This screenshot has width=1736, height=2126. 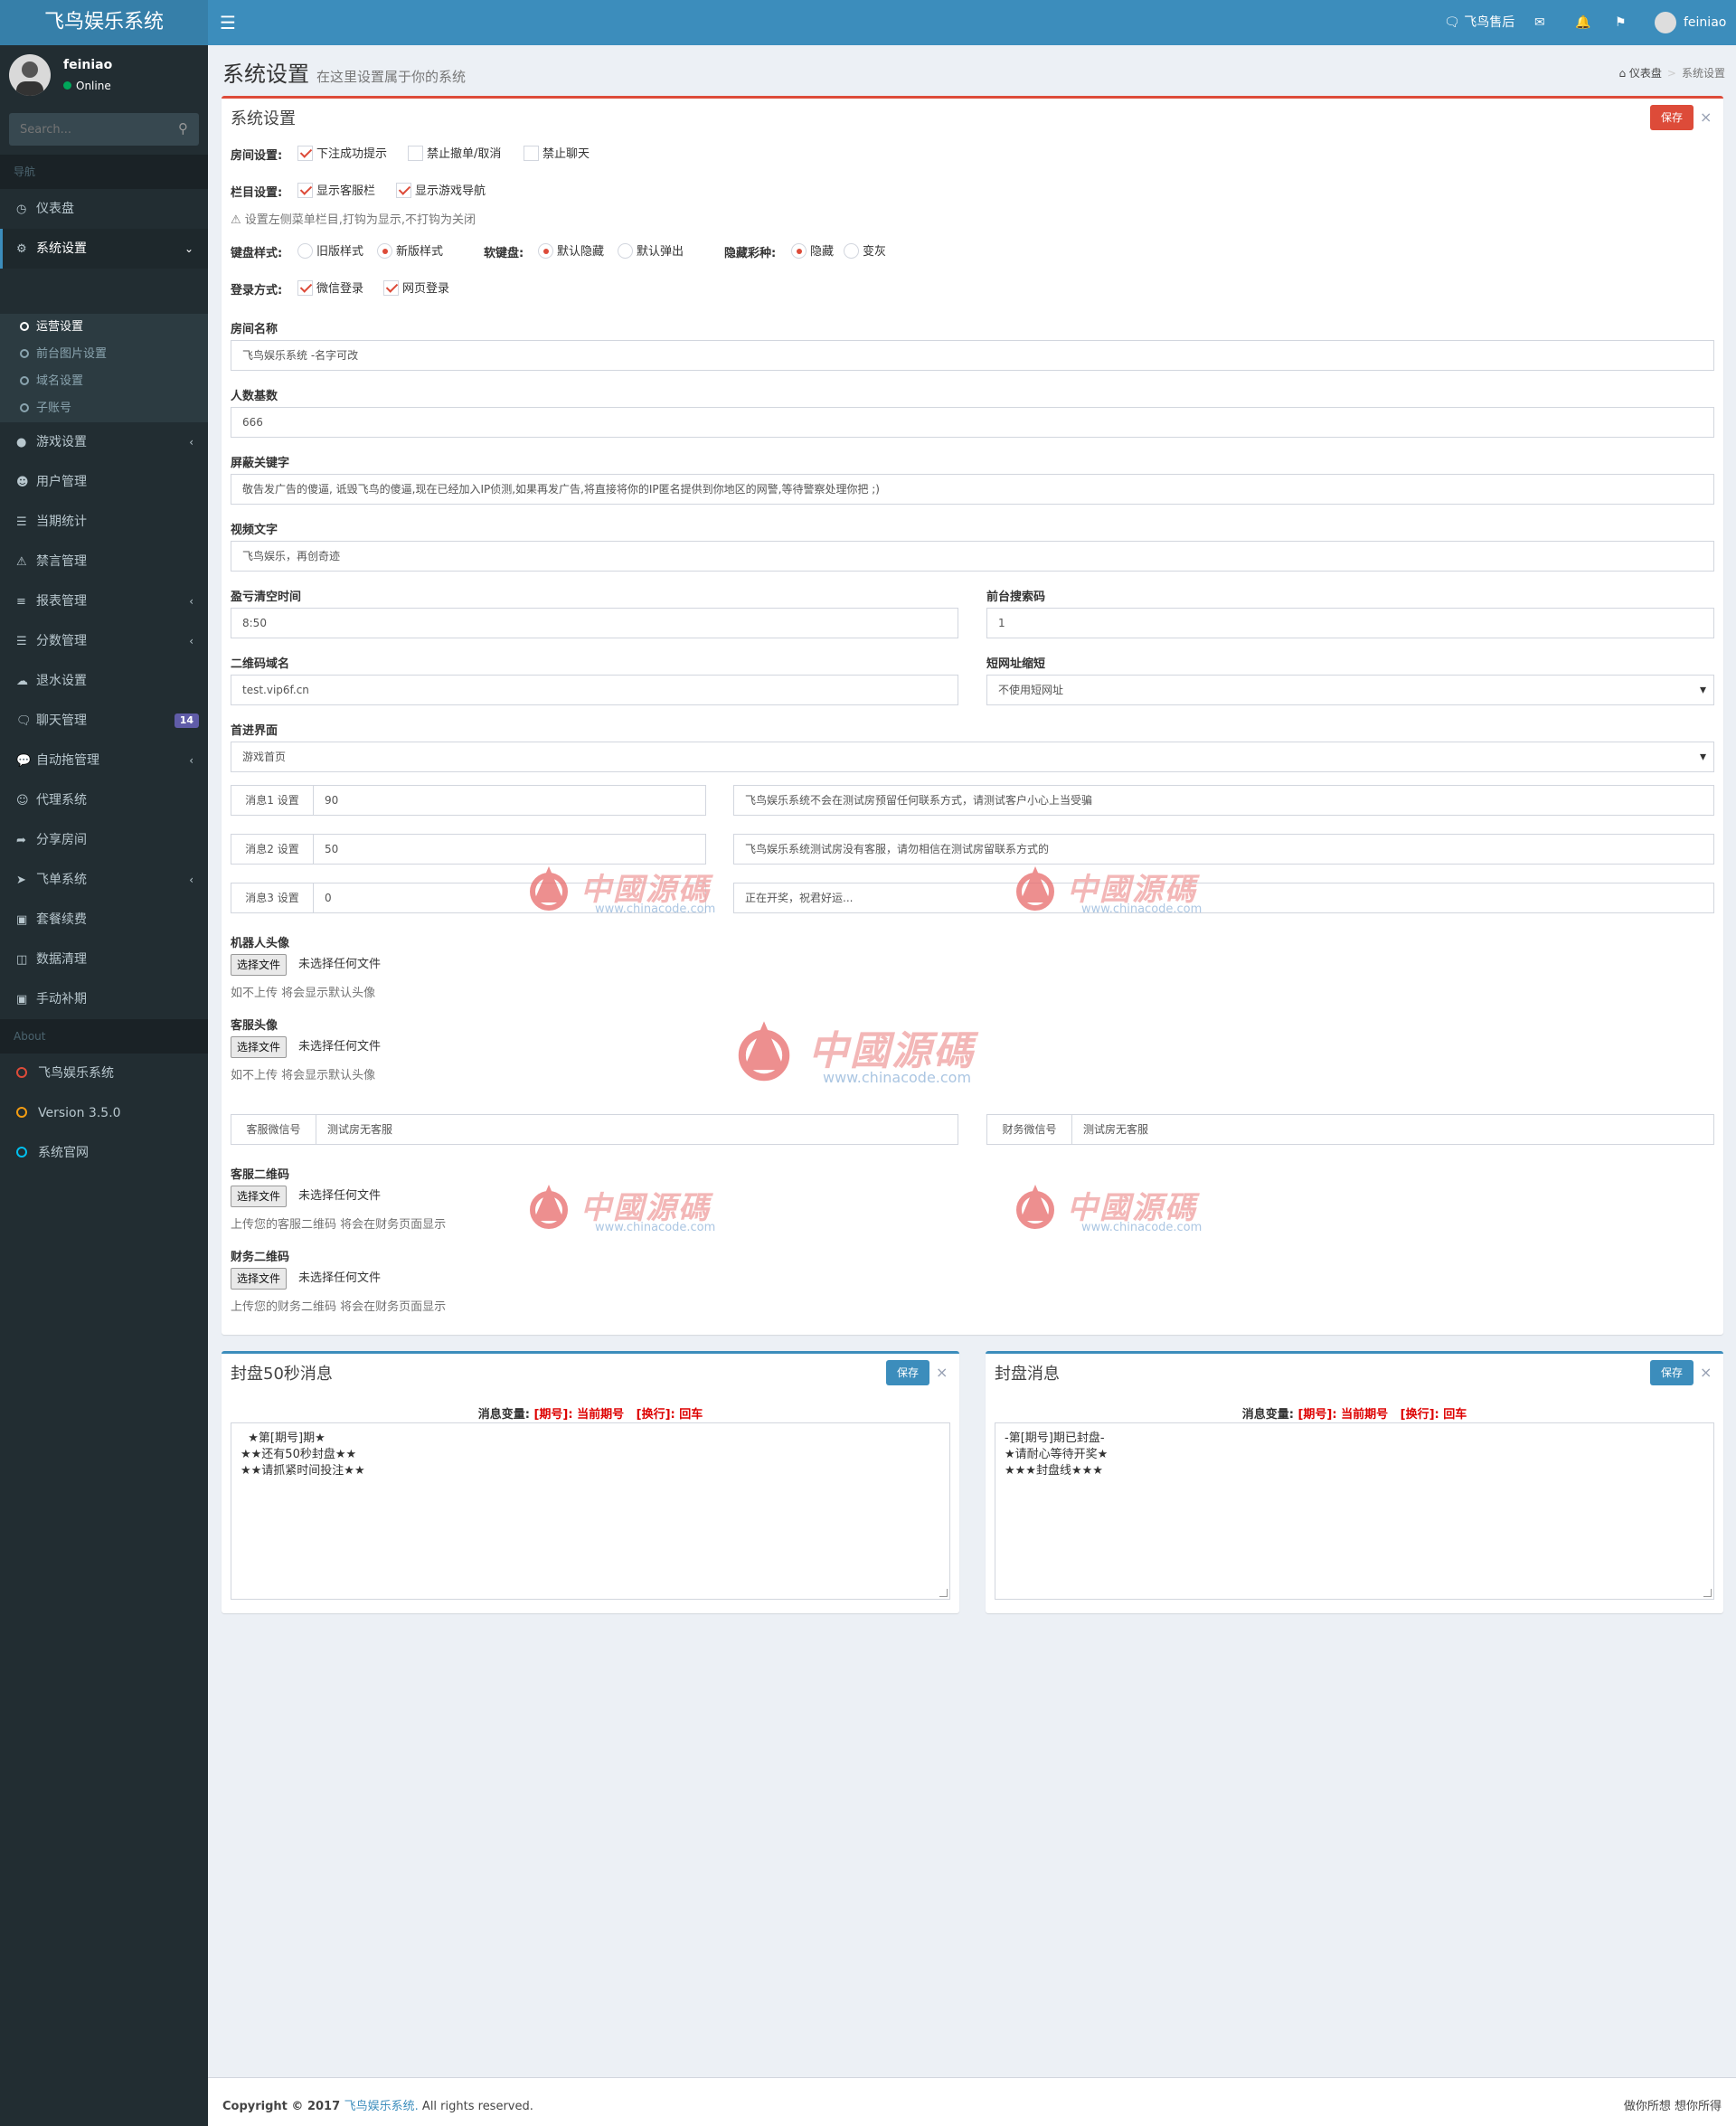 What do you see at coordinates (104, 381) in the screenshot?
I see `submenu-domain: 域名设置` at bounding box center [104, 381].